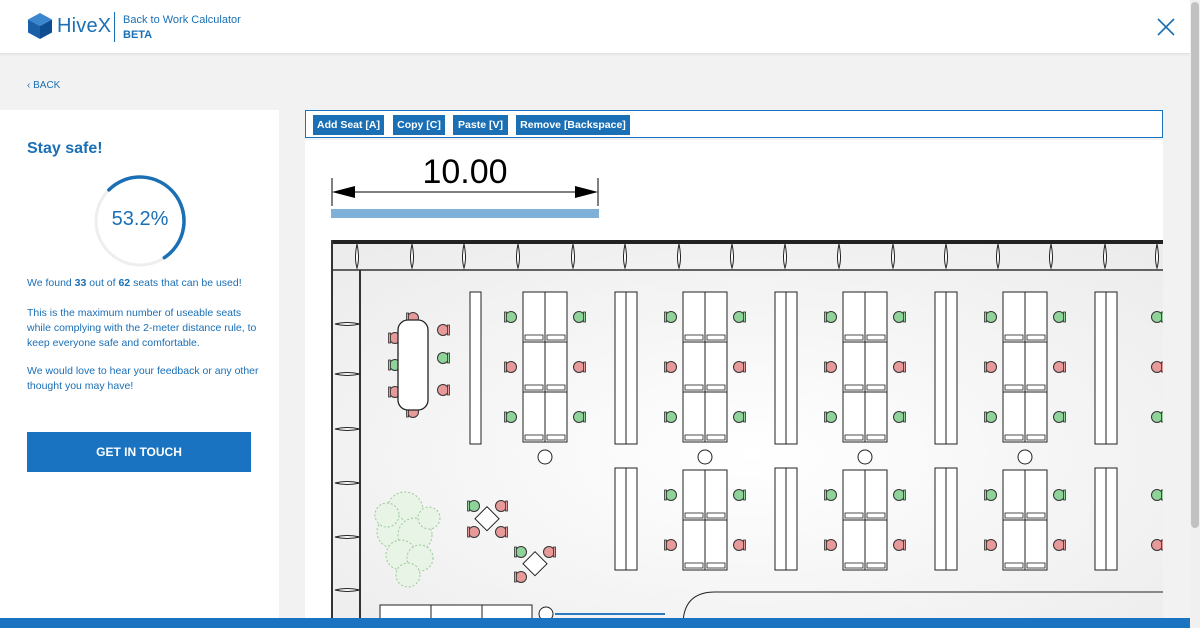  What do you see at coordinates (348, 125) in the screenshot?
I see `add-seat-button: Add Seat [A]` at bounding box center [348, 125].